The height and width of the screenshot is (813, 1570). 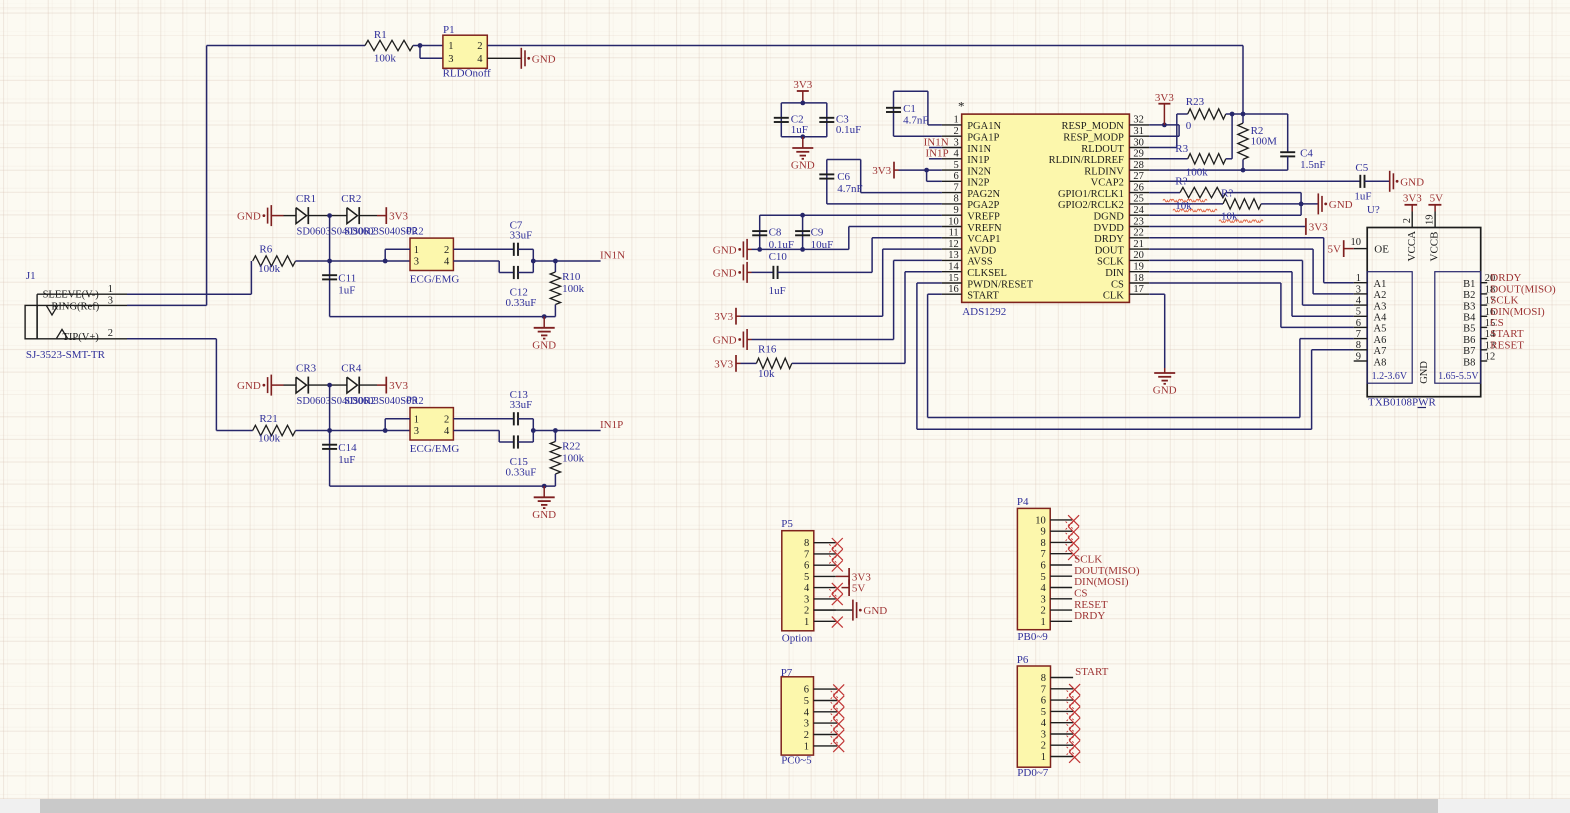 What do you see at coordinates (1181, 149) in the screenshot?
I see `svg-text: R3` at bounding box center [1181, 149].